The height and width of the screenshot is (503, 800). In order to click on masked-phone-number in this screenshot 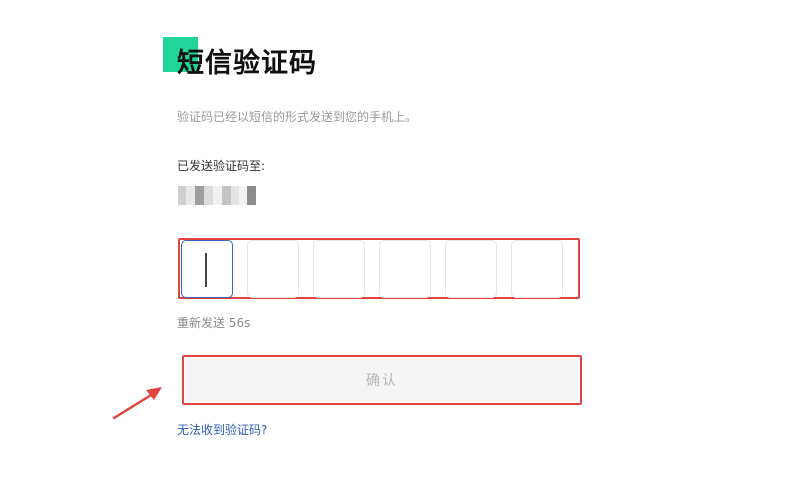, I will do `click(217, 195)`.